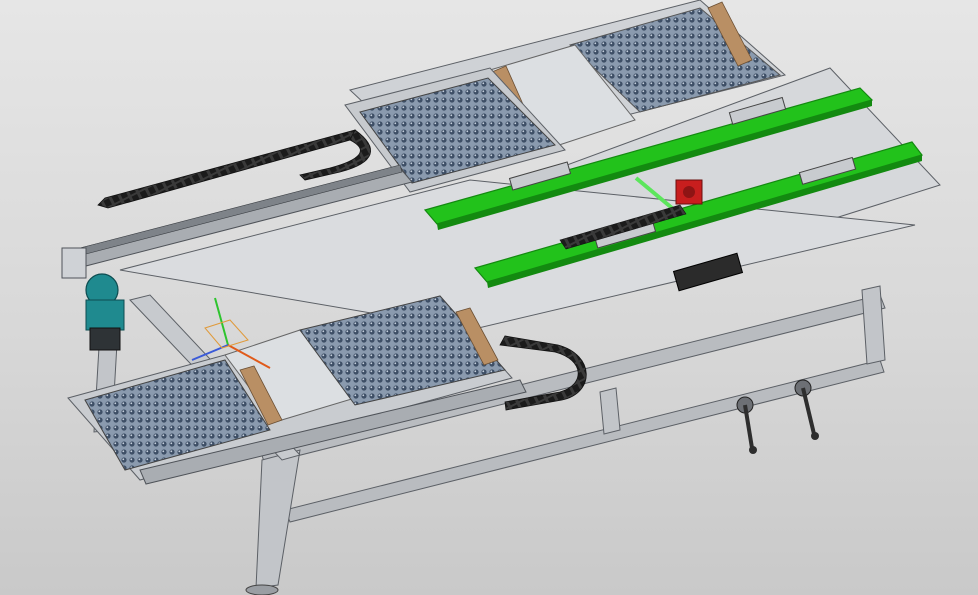  Describe the element at coordinates (74, 263) in the screenshot. I see `rail-end-block` at that location.